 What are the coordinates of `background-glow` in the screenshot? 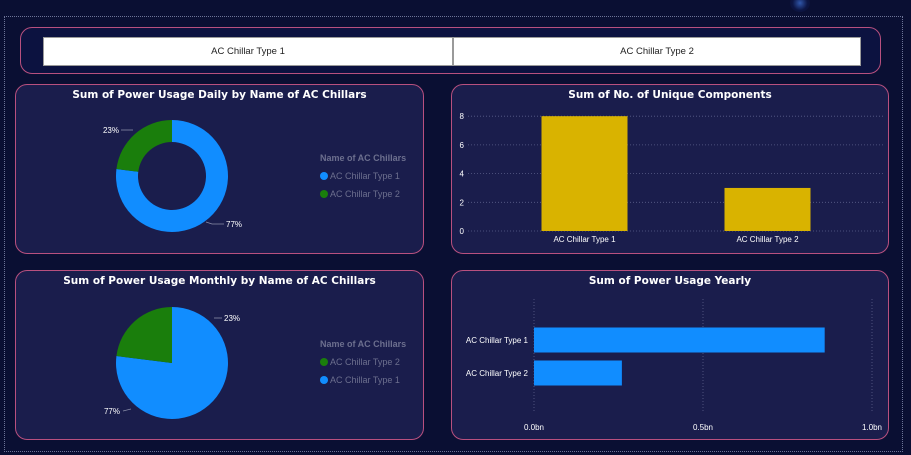 It's located at (800, 6).